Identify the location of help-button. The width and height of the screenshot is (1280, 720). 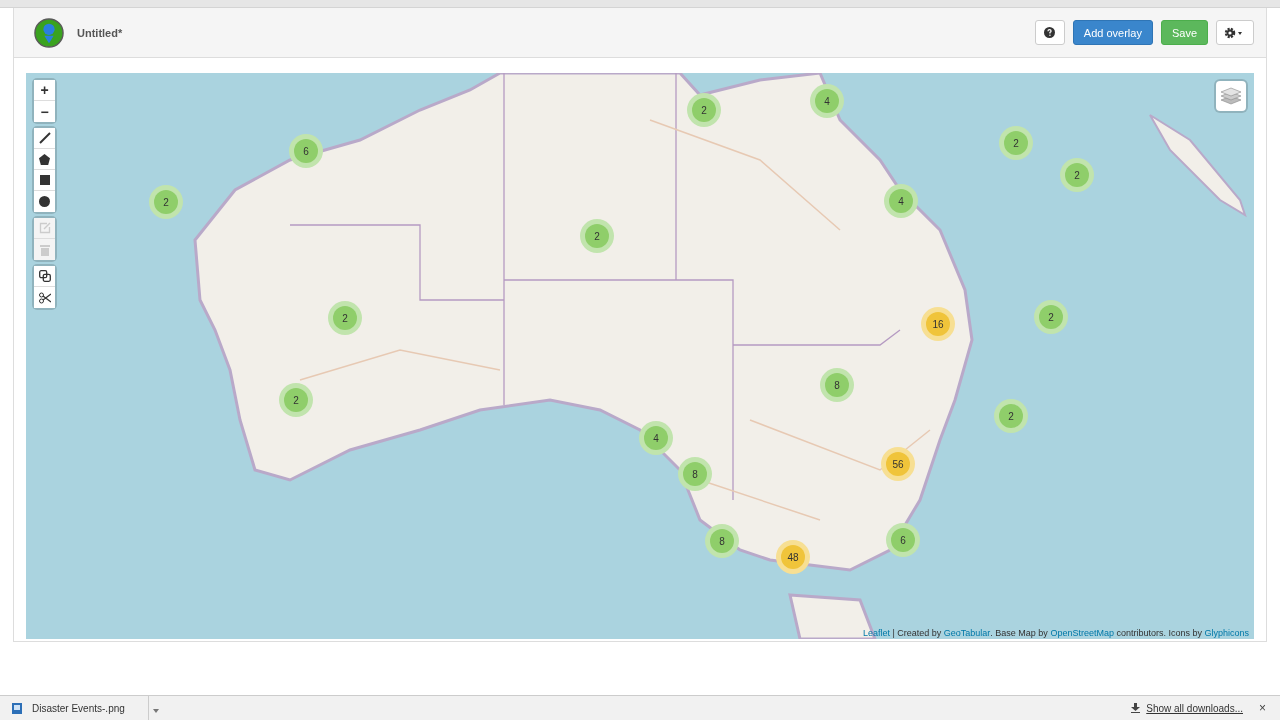
(1049, 32).